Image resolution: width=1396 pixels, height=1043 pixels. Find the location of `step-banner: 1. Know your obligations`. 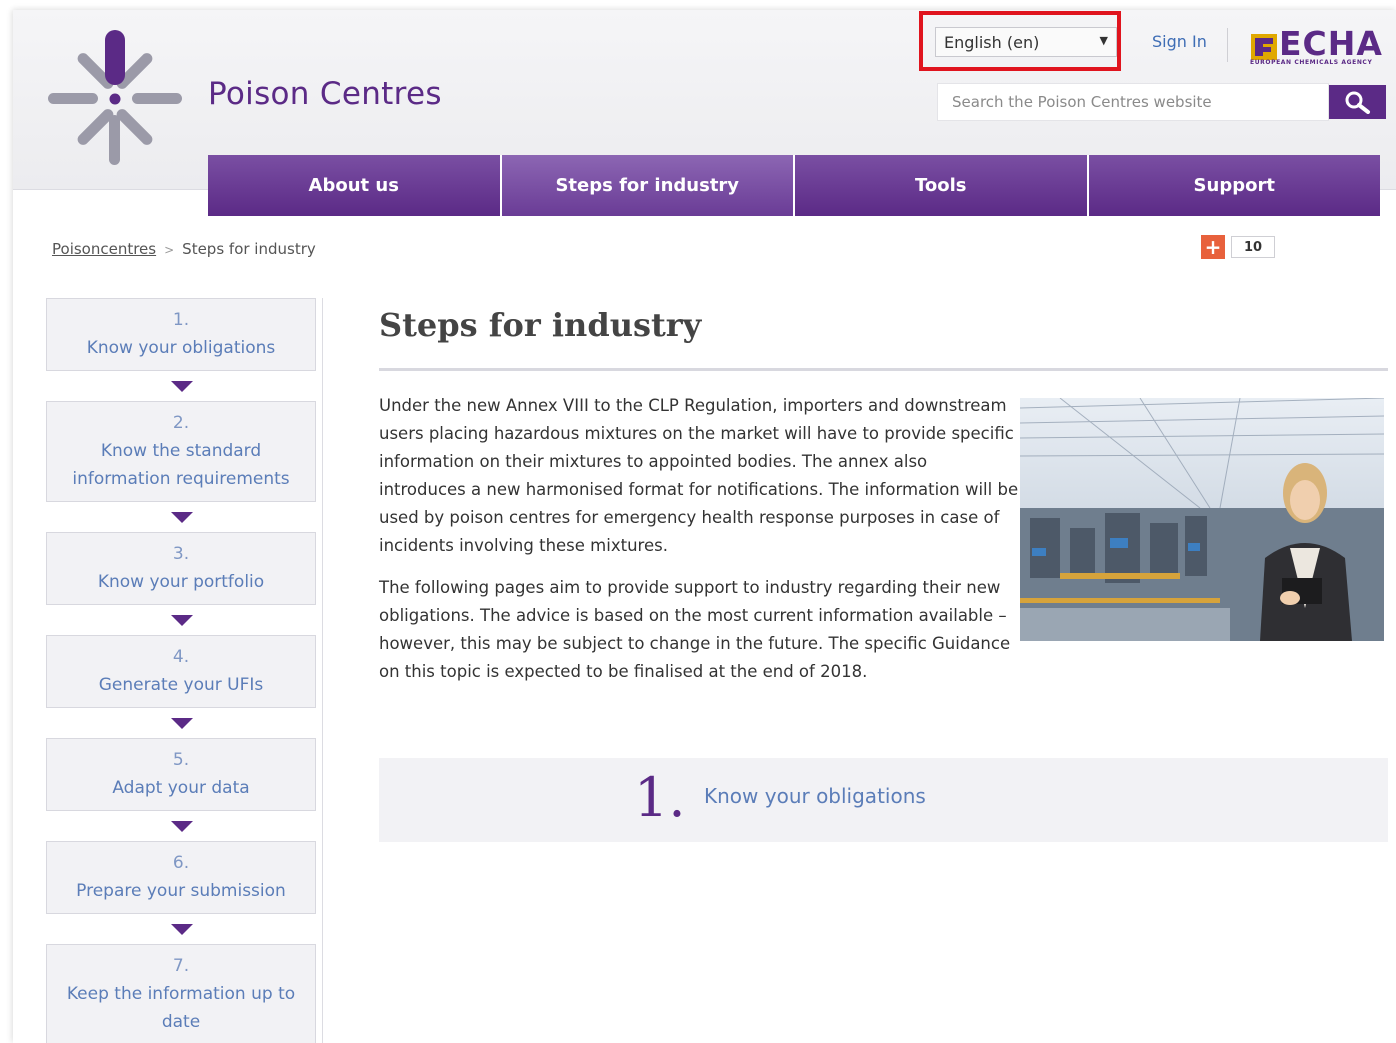

step-banner: 1. Know your obligations is located at coordinates (883, 800).